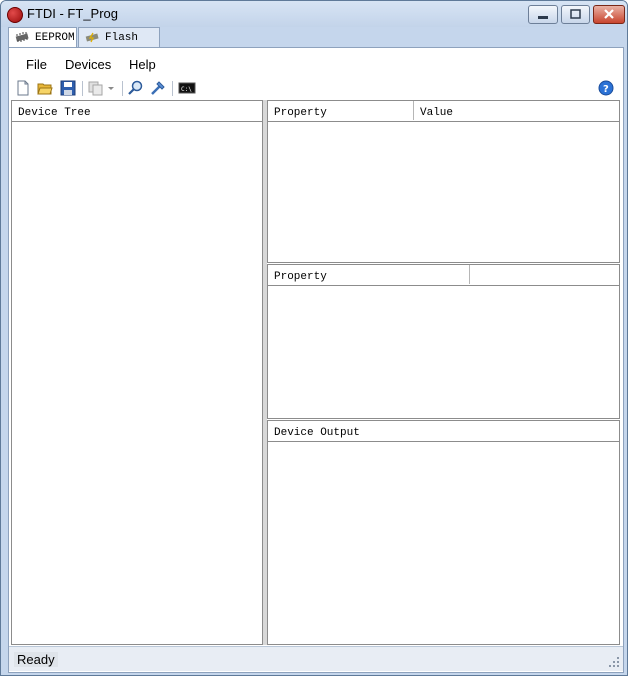  I want to click on close-icon, so click(609, 14).